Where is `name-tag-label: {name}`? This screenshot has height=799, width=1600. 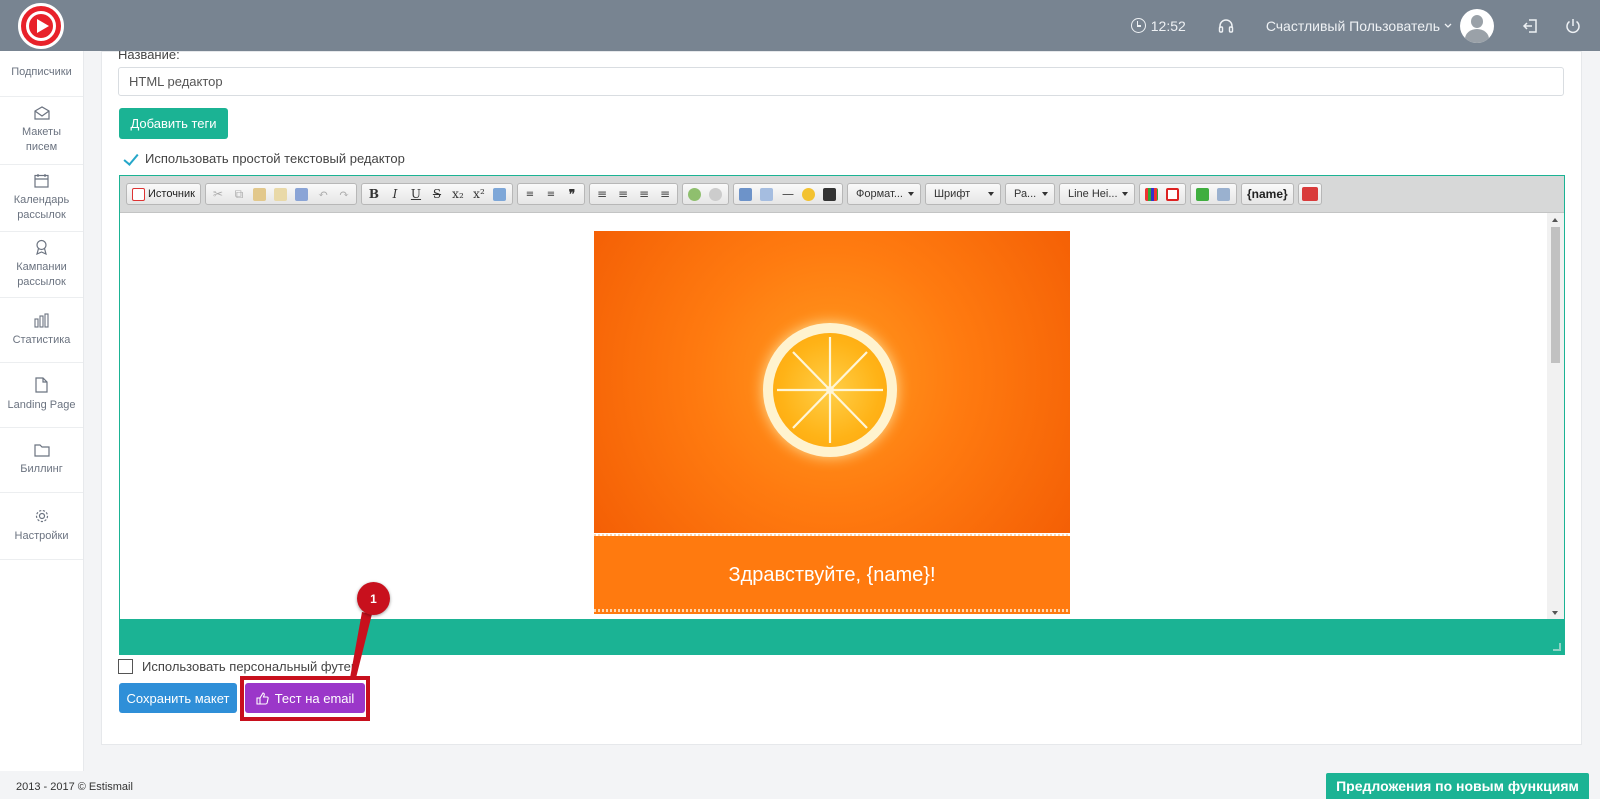
name-tag-label: {name} is located at coordinates (1267, 194).